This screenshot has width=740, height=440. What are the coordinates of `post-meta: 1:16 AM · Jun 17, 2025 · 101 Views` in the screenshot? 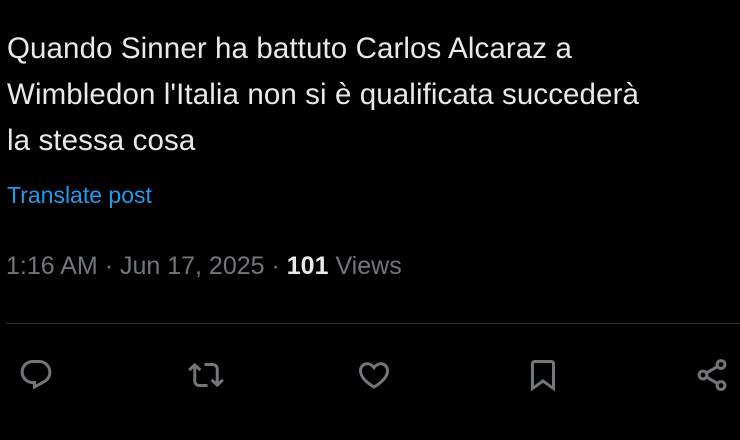 It's located at (204, 266).